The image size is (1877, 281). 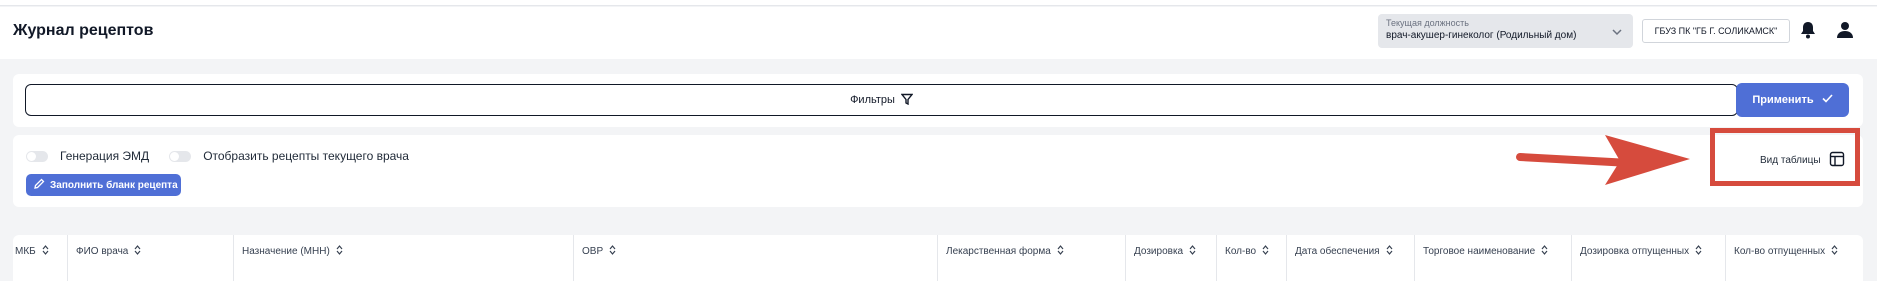 What do you see at coordinates (1794, 258) in the screenshot?
I see `column-header-dispensed-quantity: Кол-во отпущенных` at bounding box center [1794, 258].